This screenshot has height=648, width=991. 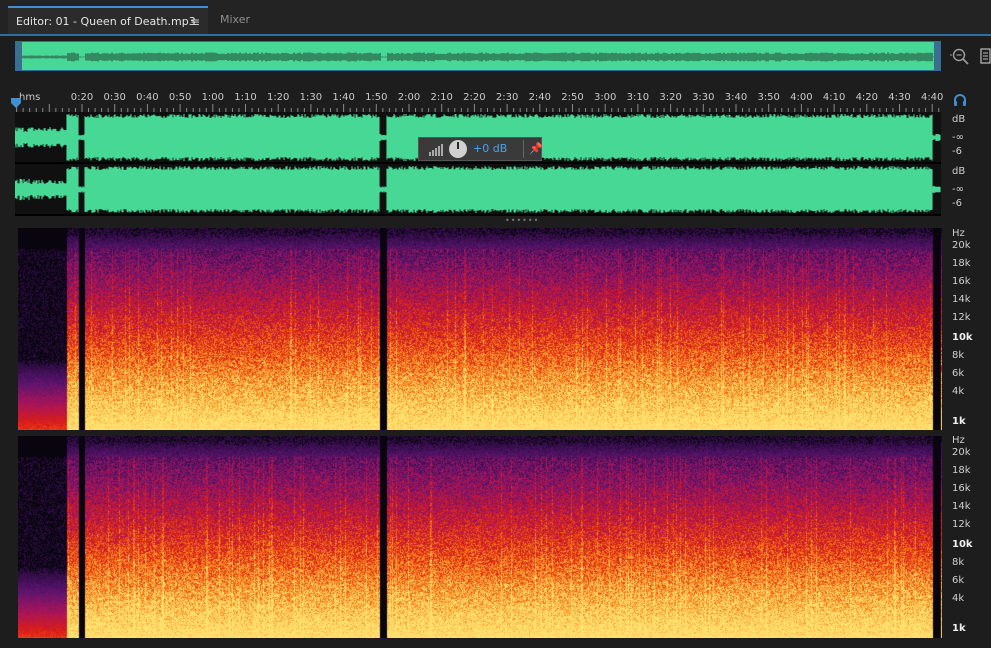 What do you see at coordinates (490, 148) in the screenshot?
I see `gain-value: +0 dB` at bounding box center [490, 148].